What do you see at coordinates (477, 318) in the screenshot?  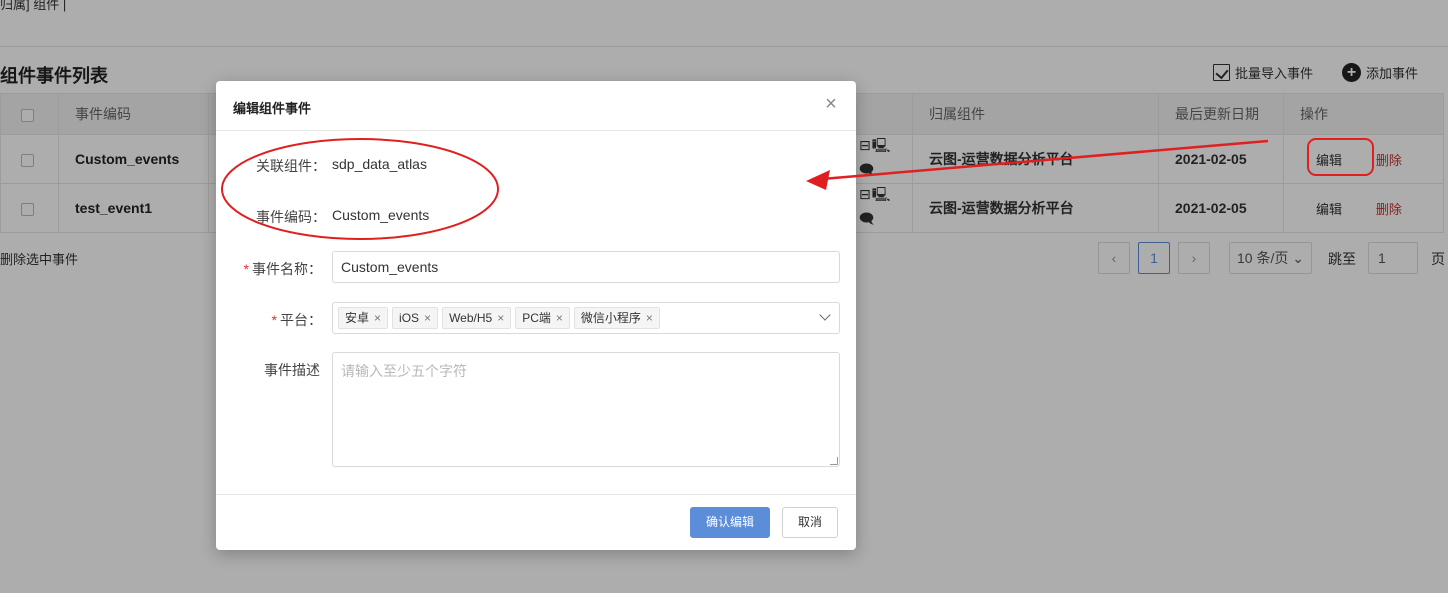 I see `platform-tag-web: Web/H5 ×` at bounding box center [477, 318].